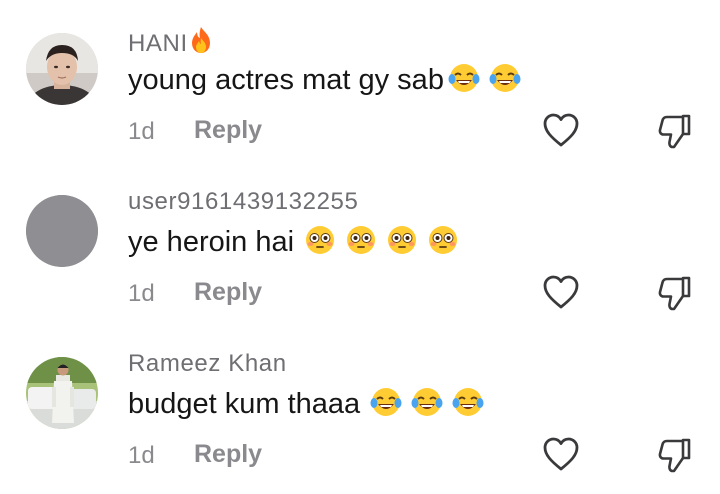 Image resolution: width=720 pixels, height=494 pixels. What do you see at coordinates (244, 404) in the screenshot?
I see `comment-text-body: budget kum thaaa` at bounding box center [244, 404].